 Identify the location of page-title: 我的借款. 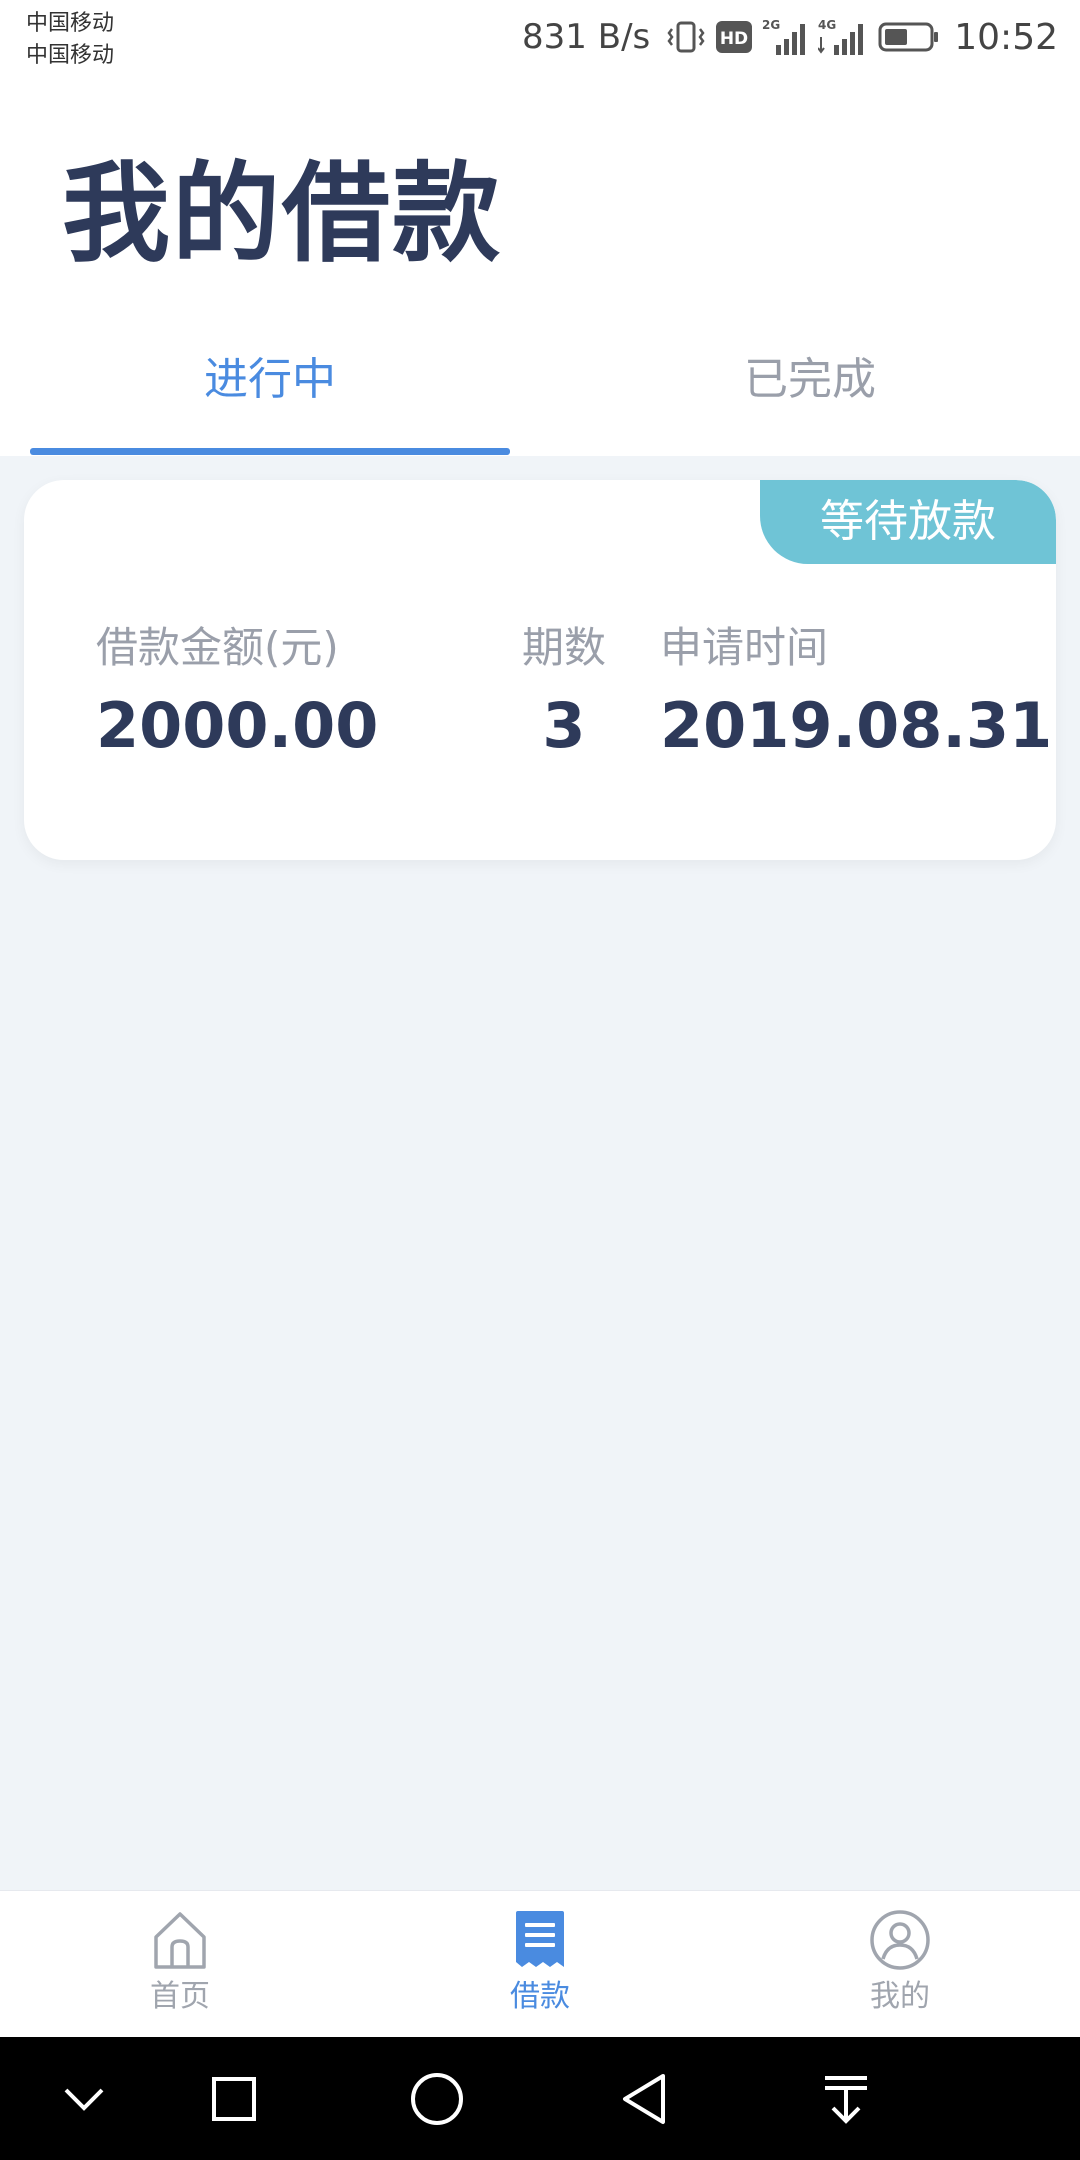
(282, 214).